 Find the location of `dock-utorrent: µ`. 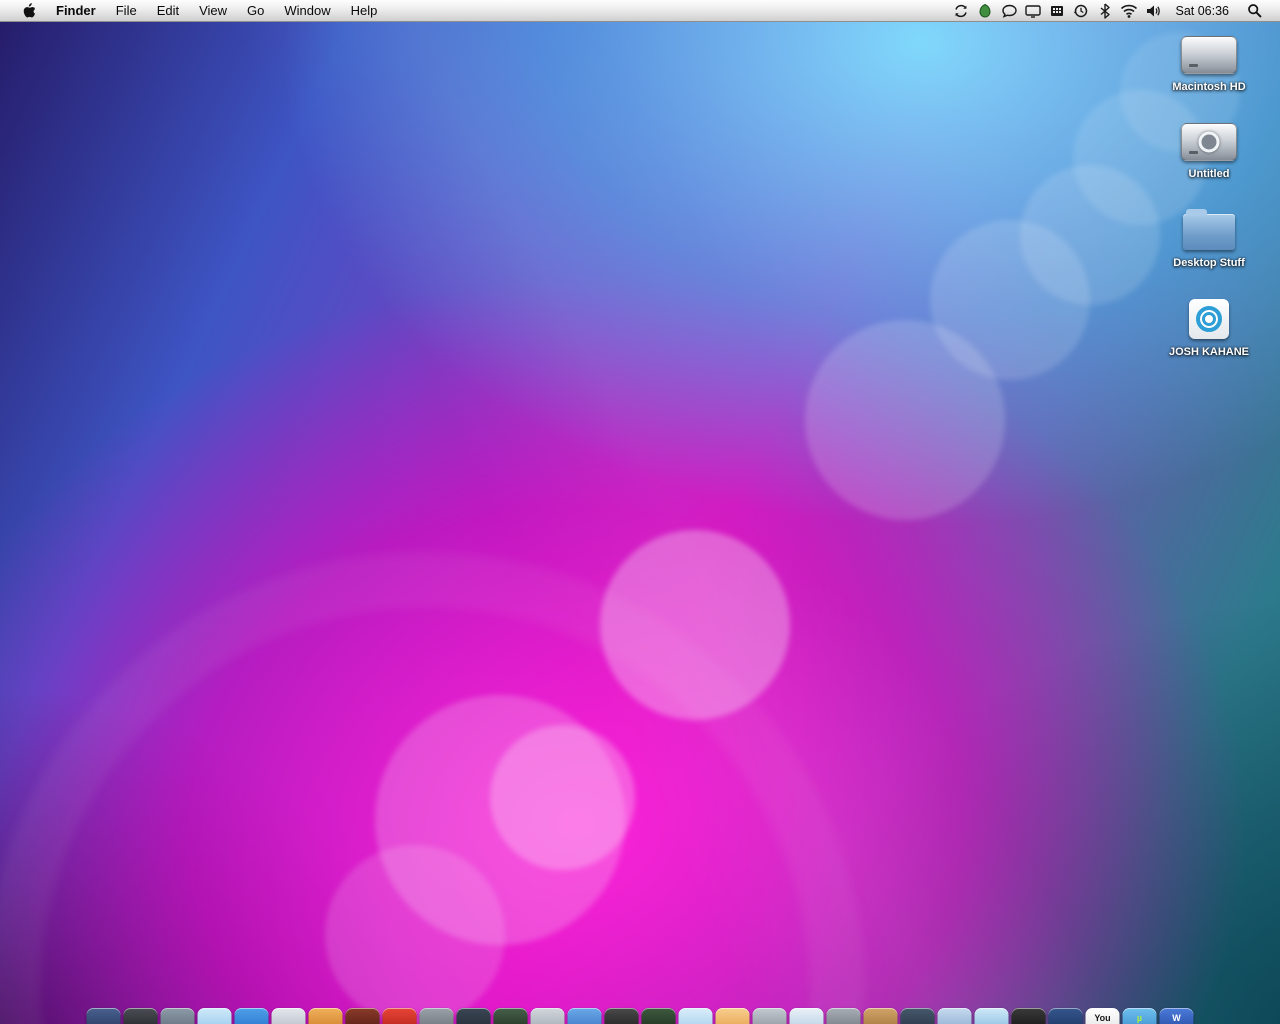

dock-utorrent: µ is located at coordinates (1139, 1016).